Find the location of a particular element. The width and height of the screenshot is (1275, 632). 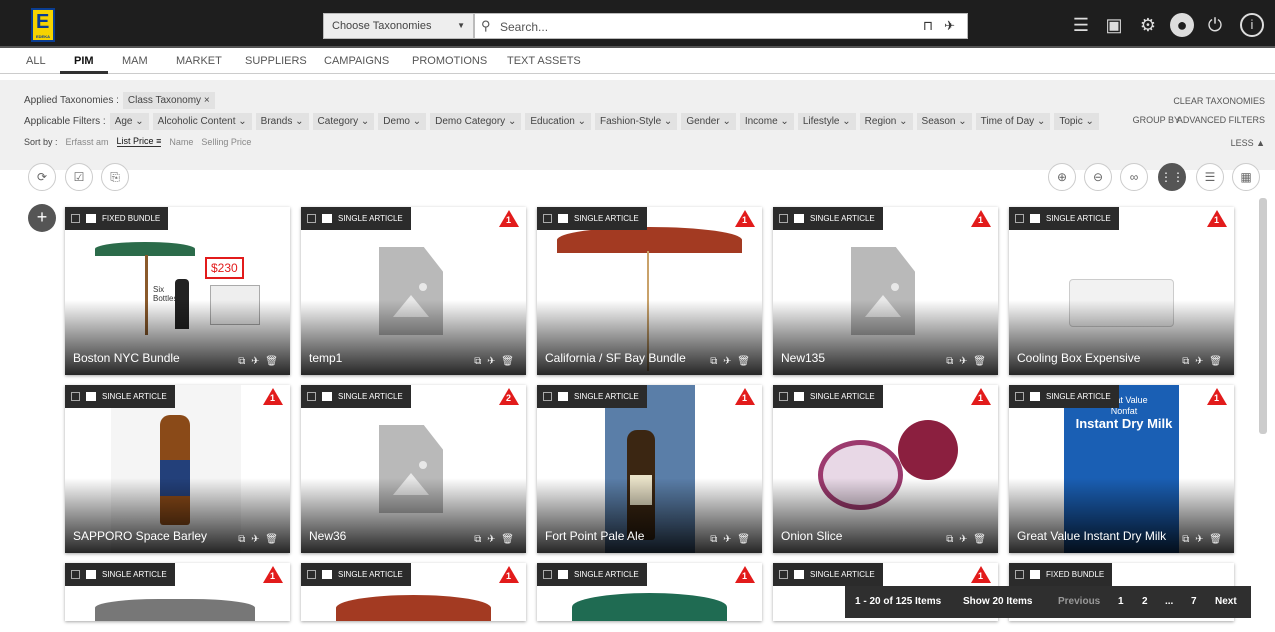

product-card: SINGLE ARTICLE 1 Cooling Box Expensive ⧉✈🗑 is located at coordinates (1121, 291).